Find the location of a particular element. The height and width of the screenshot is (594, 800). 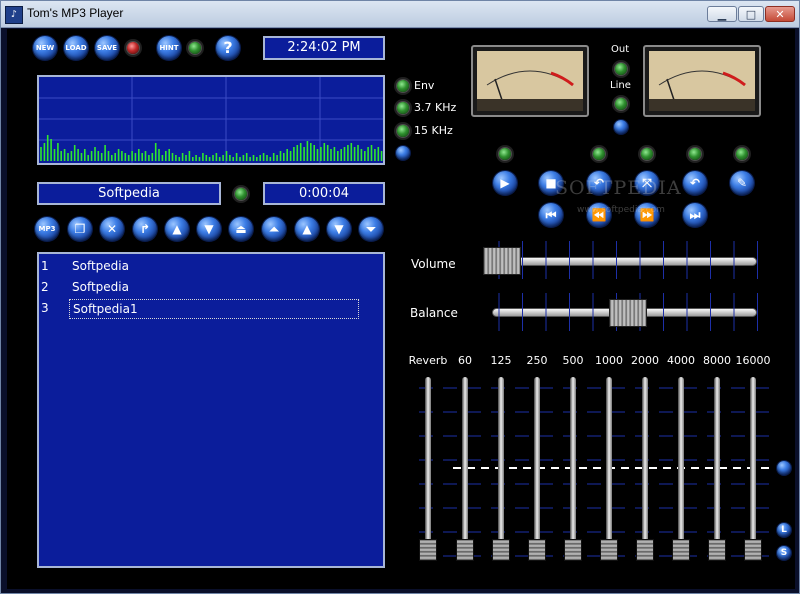

balance-label: Balance is located at coordinates (434, 313).